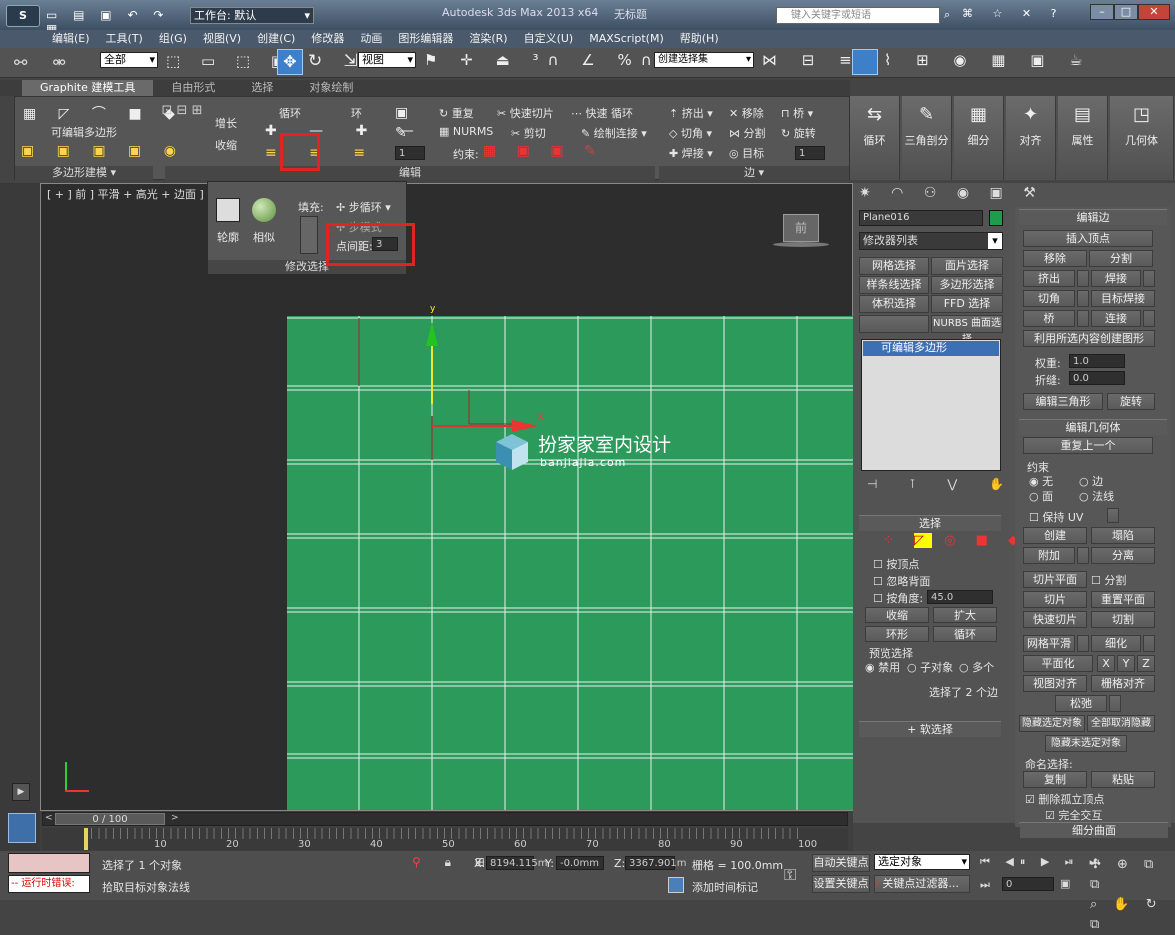  Describe the element at coordinates (1093, 427) in the screenshot. I see `edit-geometry-rollout-title: 编辑几何体` at that location.